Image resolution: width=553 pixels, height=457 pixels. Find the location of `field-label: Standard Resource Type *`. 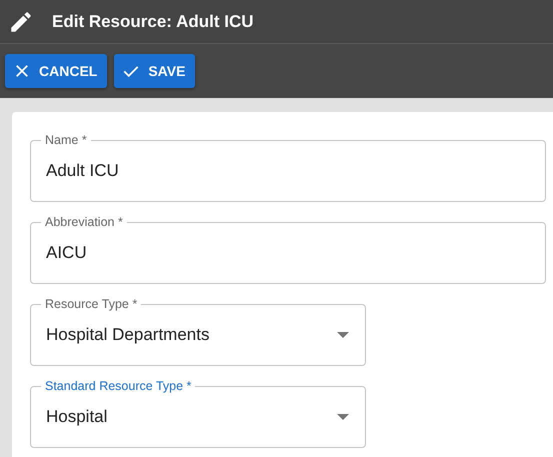

field-label: Standard Resource Type * is located at coordinates (118, 386).